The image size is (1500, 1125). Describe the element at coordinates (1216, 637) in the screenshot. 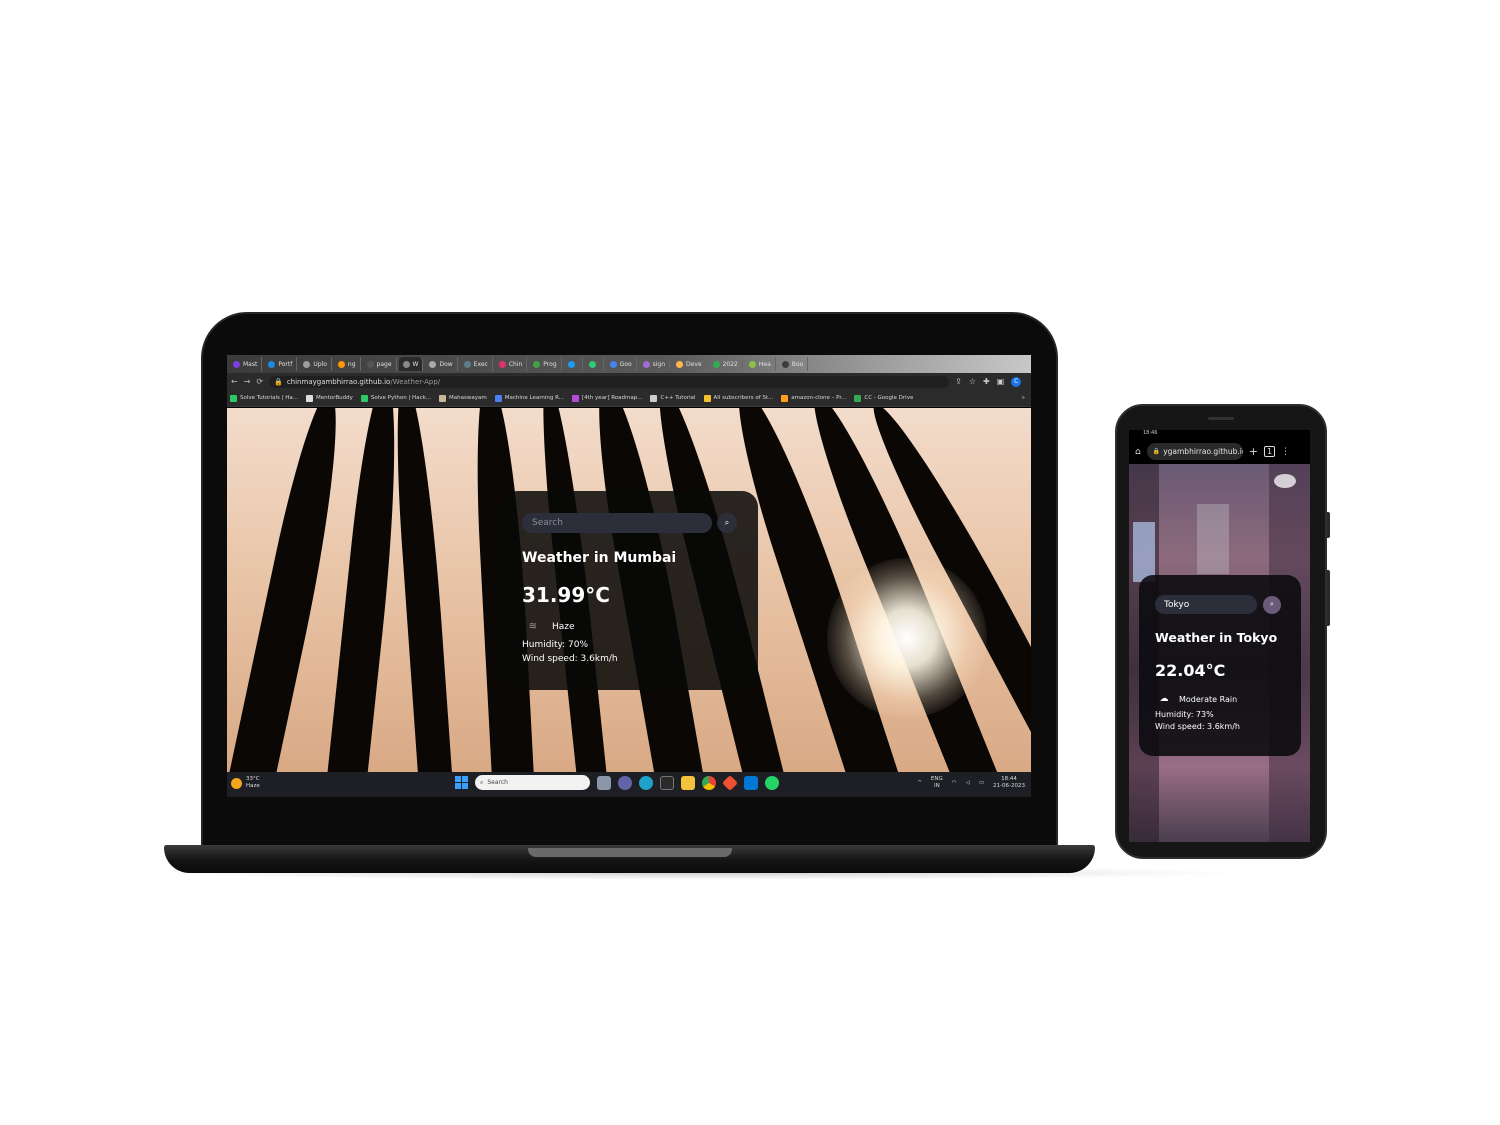

I see `phone-weather-city-heading: Weather in Tokyo` at that location.